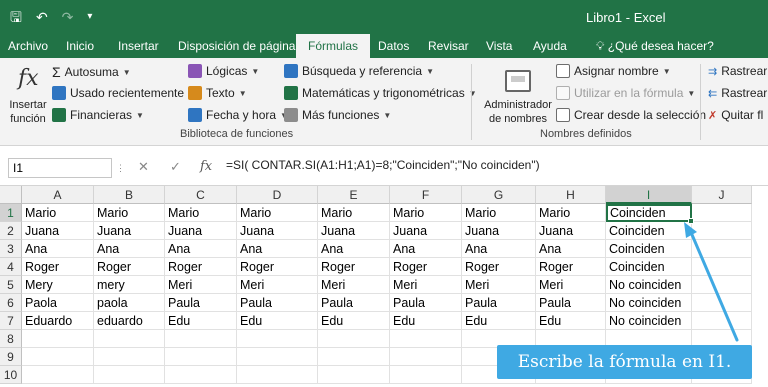  I want to click on cell-j4, so click(722, 267).